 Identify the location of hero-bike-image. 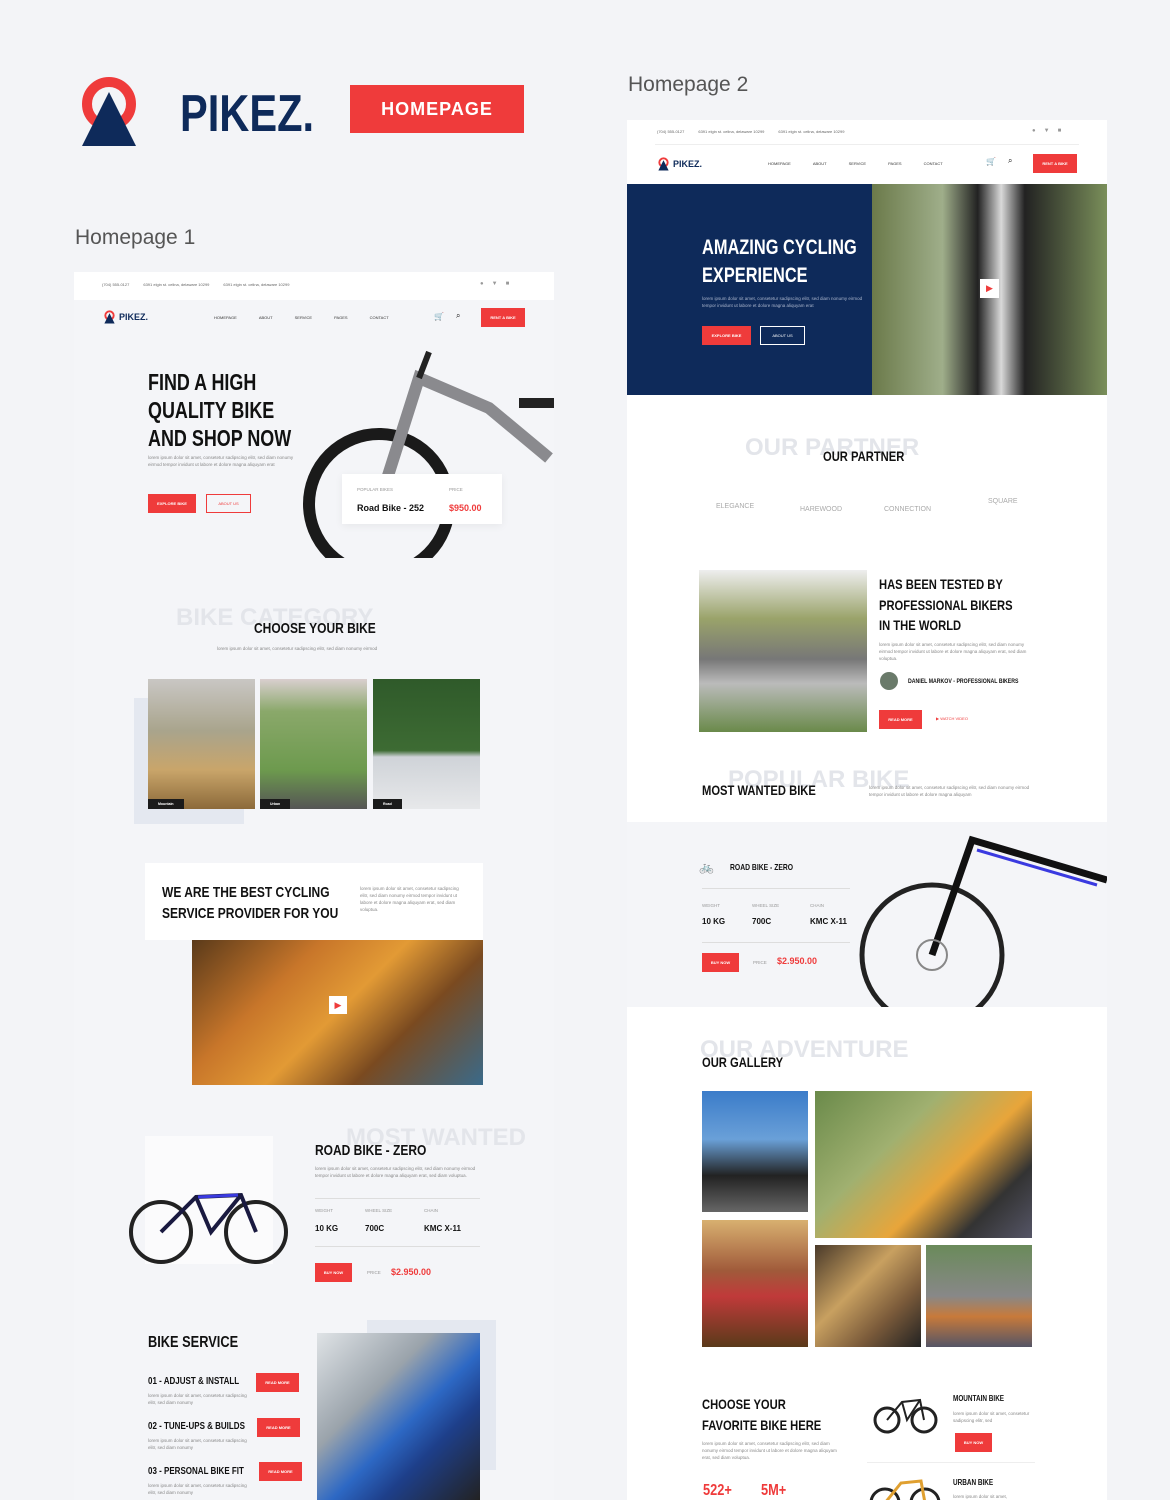
(421, 464).